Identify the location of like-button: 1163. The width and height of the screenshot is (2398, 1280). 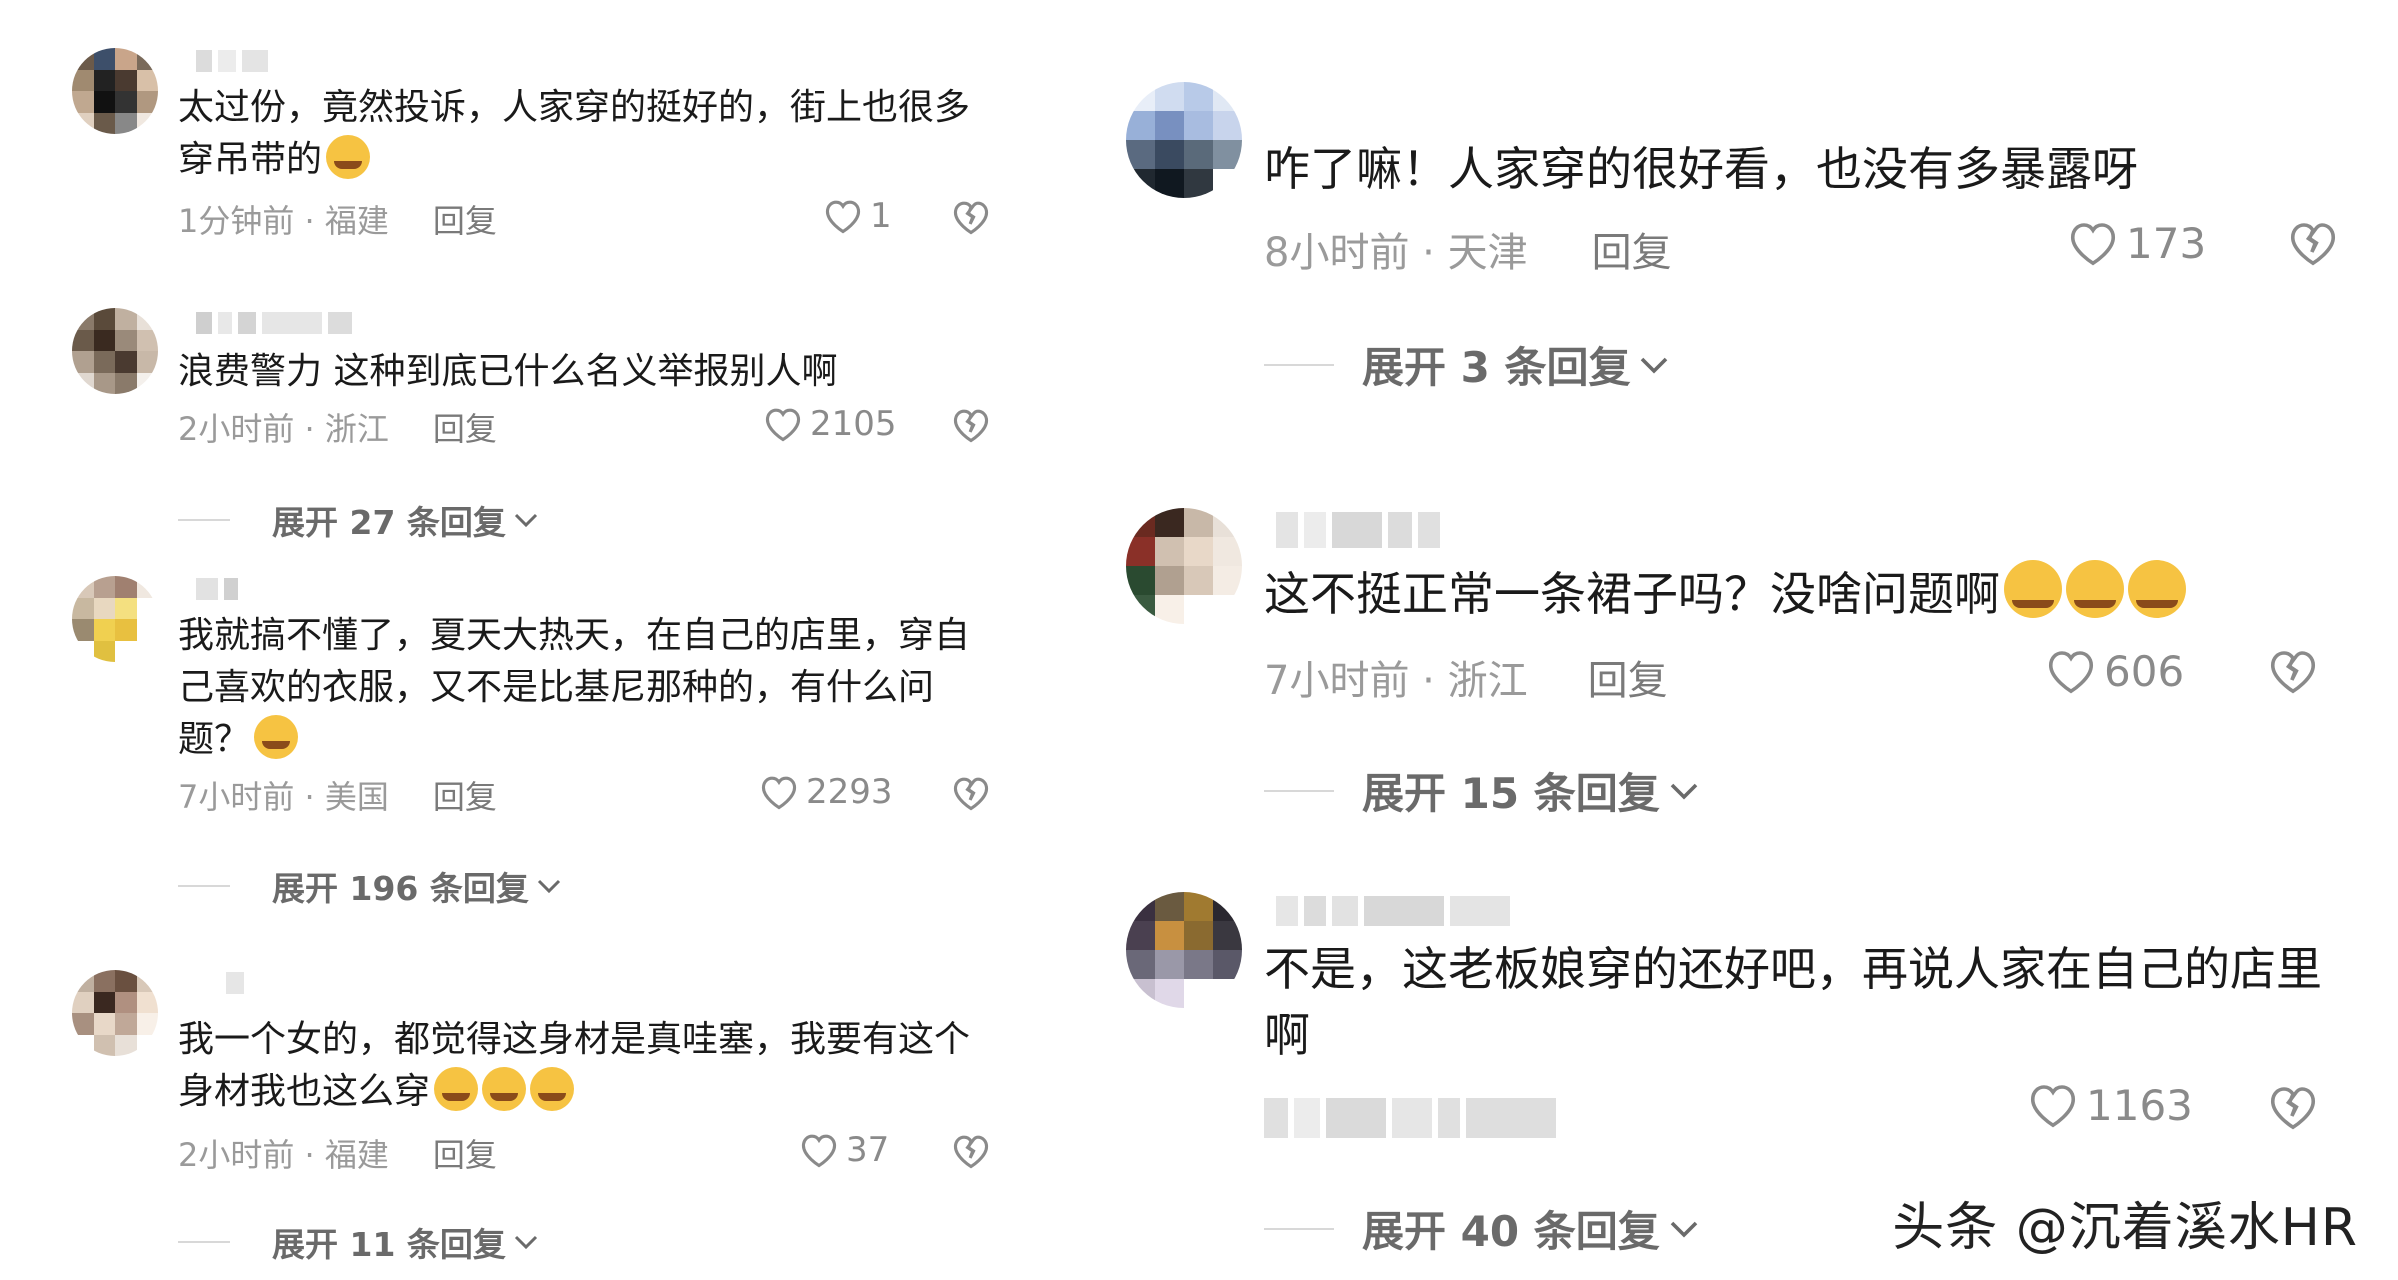
(2109, 1105).